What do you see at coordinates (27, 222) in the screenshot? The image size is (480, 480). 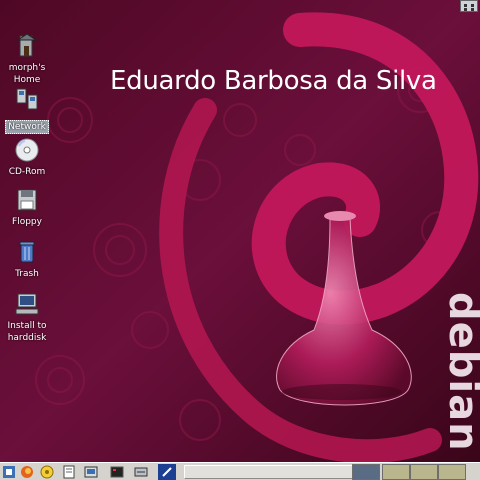 I see `desktop-icon-label: Floppy` at bounding box center [27, 222].